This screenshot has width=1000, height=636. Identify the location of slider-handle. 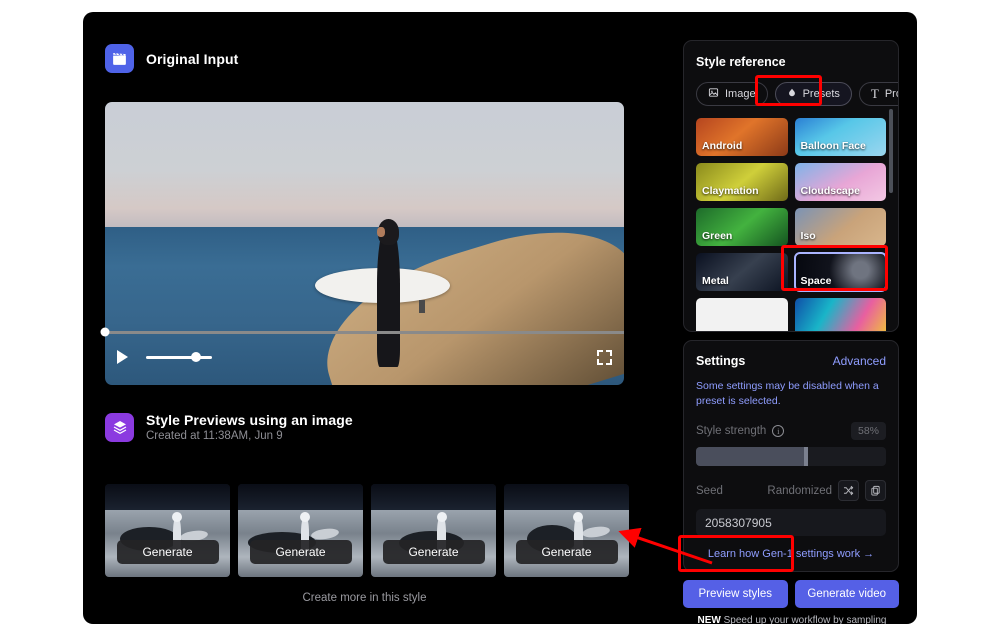
(806, 457).